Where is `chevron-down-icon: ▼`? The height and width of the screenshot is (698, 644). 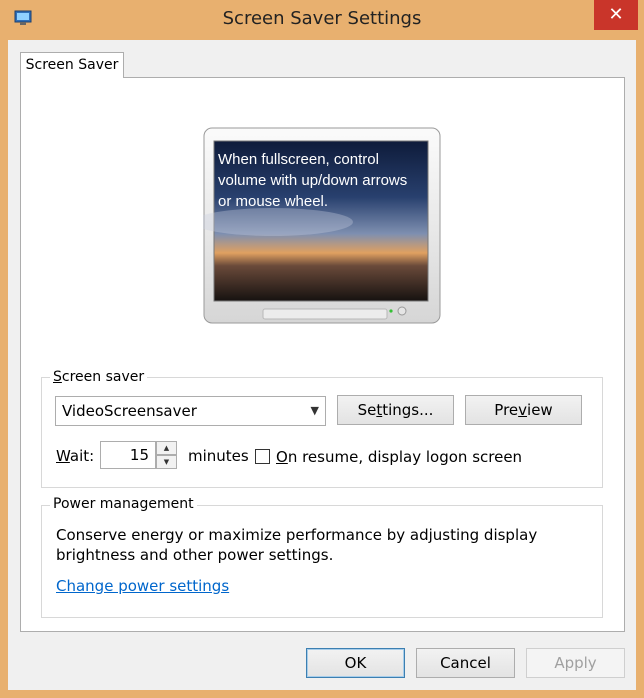 chevron-down-icon: ▼ is located at coordinates (315, 411).